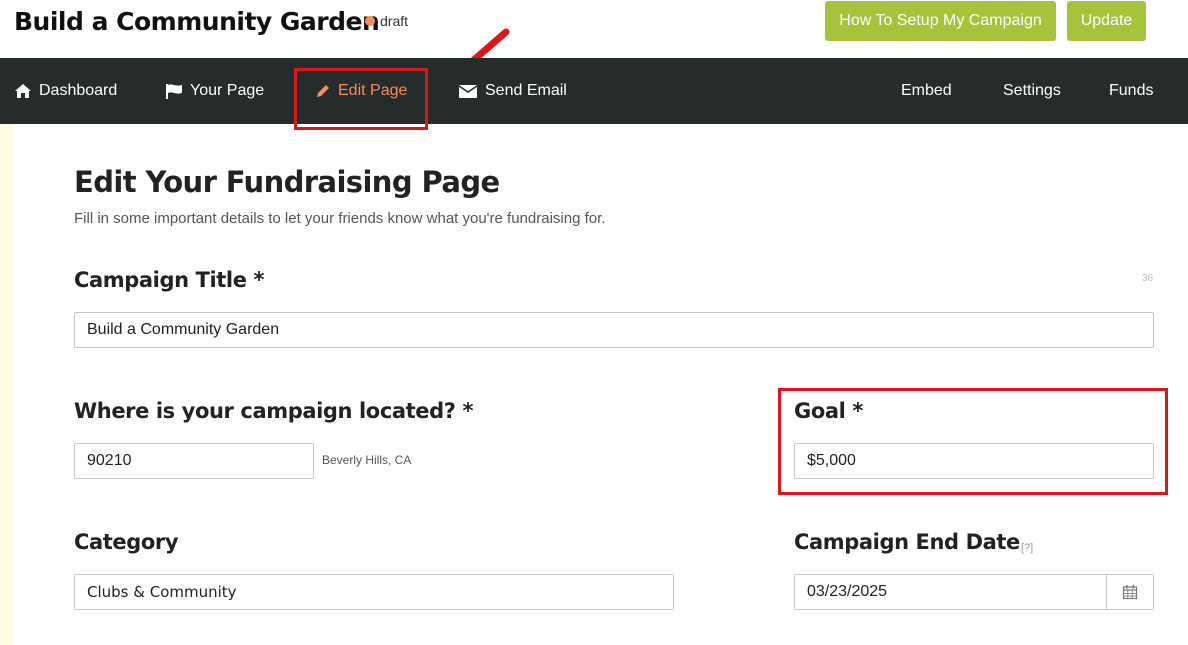 The width and height of the screenshot is (1188, 645). Describe the element at coordinates (907, 542) in the screenshot. I see `end-date-label: Campaign End Date` at that location.